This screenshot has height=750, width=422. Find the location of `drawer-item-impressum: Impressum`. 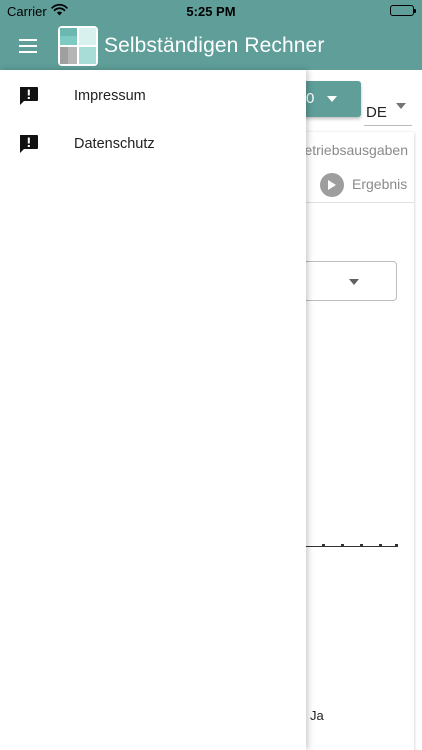

drawer-item-impressum: Impressum is located at coordinates (153, 96).